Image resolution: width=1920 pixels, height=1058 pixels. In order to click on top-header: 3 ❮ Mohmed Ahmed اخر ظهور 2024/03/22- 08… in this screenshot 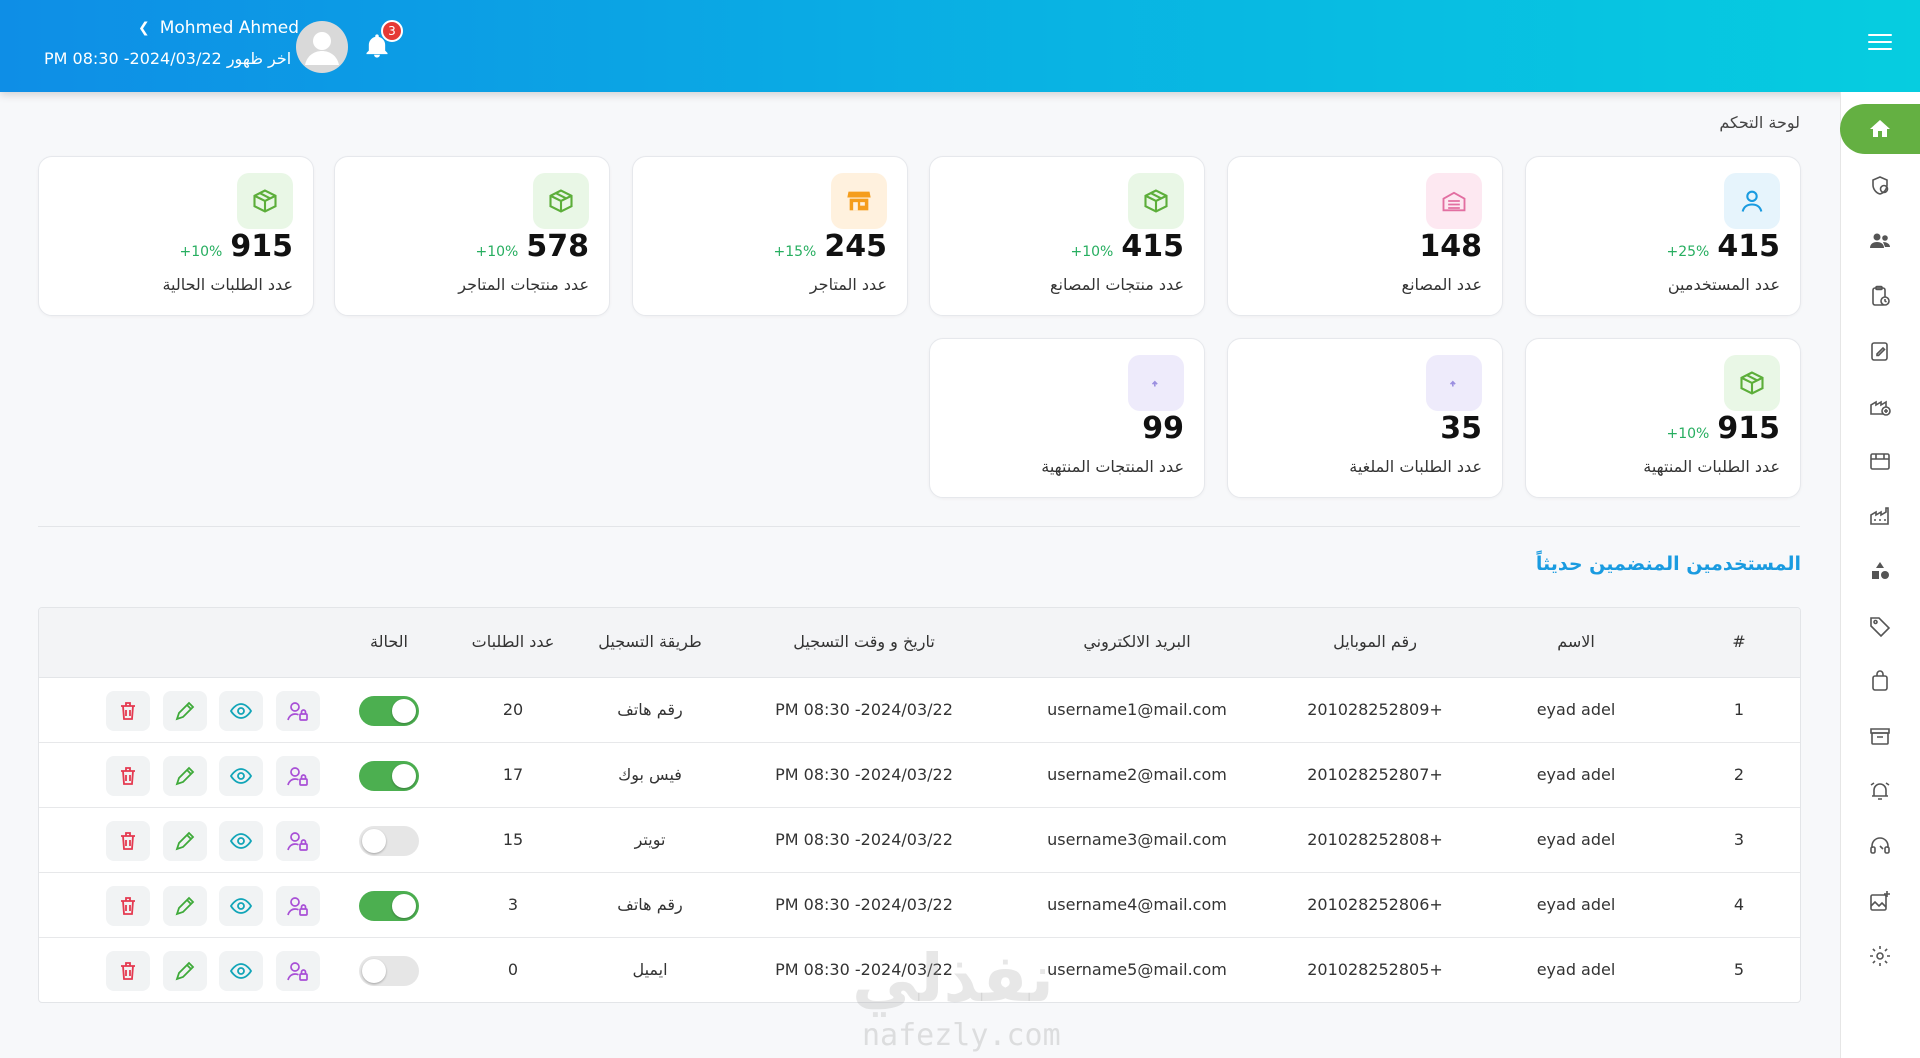, I will do `click(960, 46)`.